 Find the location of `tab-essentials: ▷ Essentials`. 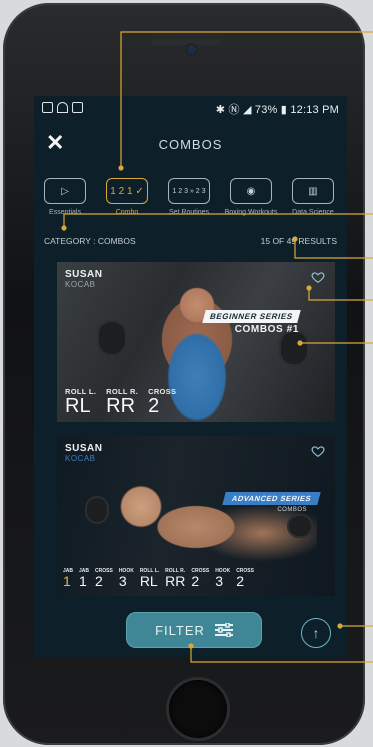

tab-essentials: ▷ Essentials is located at coordinates (65, 200).